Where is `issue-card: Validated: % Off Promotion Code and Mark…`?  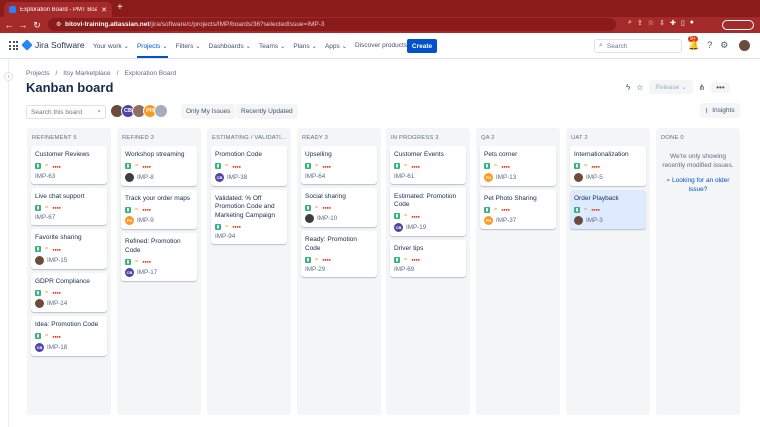
issue-card: Validated: % Off Promotion Code and Mark… is located at coordinates (249, 216).